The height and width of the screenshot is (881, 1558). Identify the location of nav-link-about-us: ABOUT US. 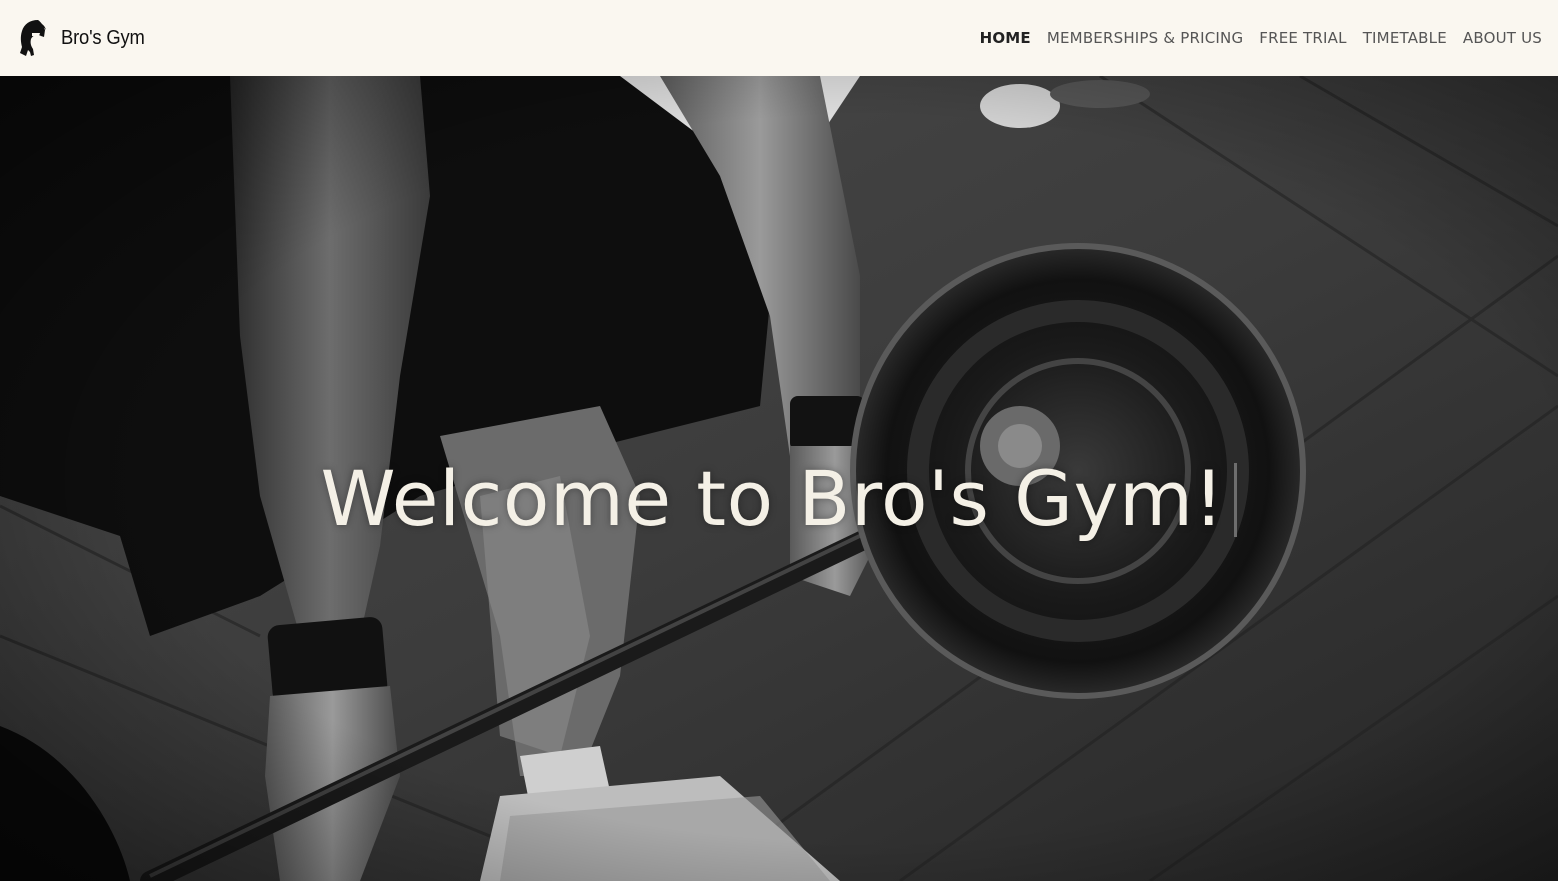
(1502, 38).